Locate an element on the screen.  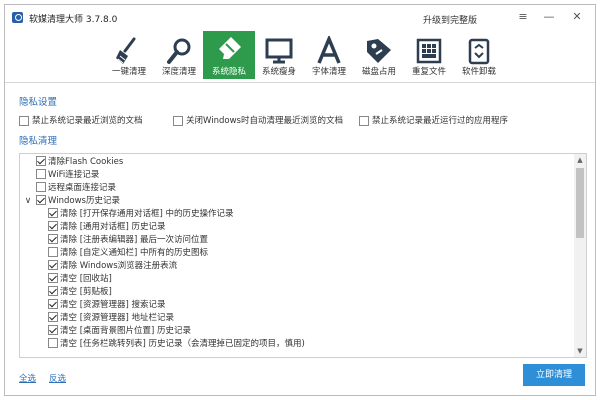
tool-label: 磁盘占用 is located at coordinates (378, 72).